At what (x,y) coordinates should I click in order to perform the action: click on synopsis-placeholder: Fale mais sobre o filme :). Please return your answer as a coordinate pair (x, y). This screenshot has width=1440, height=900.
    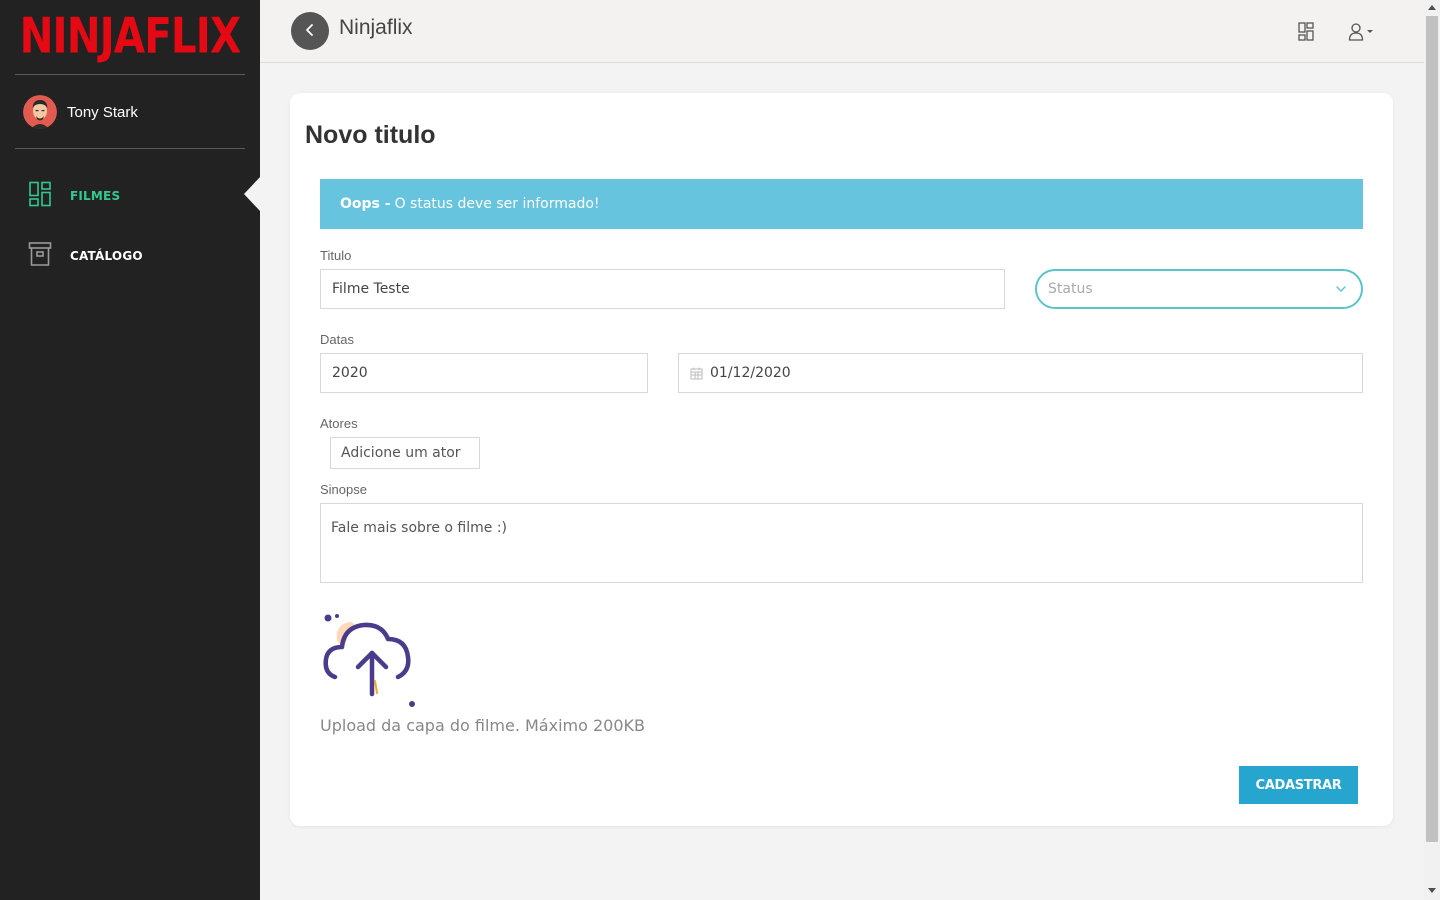
    Looking at the image, I should click on (419, 528).